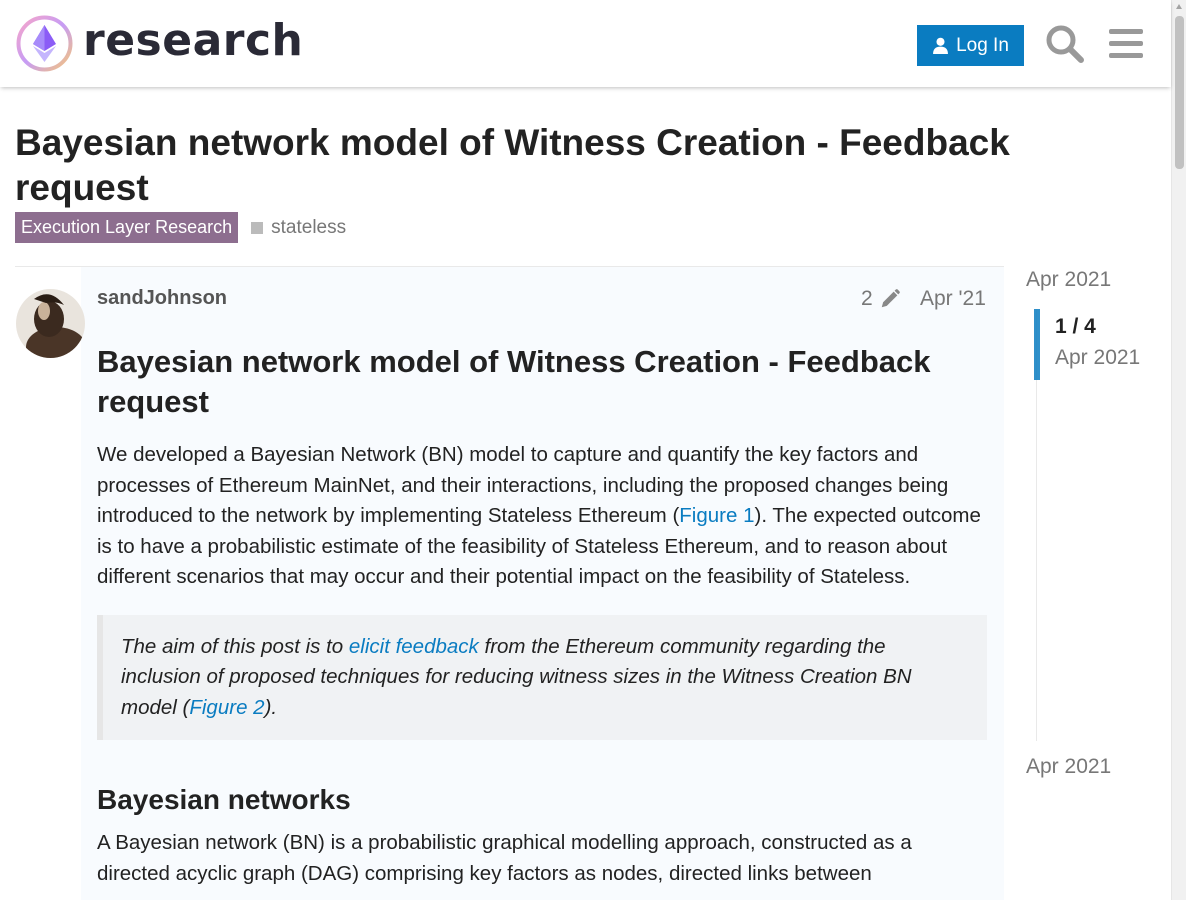  I want to click on edit-history-button: 2, so click(881, 299).